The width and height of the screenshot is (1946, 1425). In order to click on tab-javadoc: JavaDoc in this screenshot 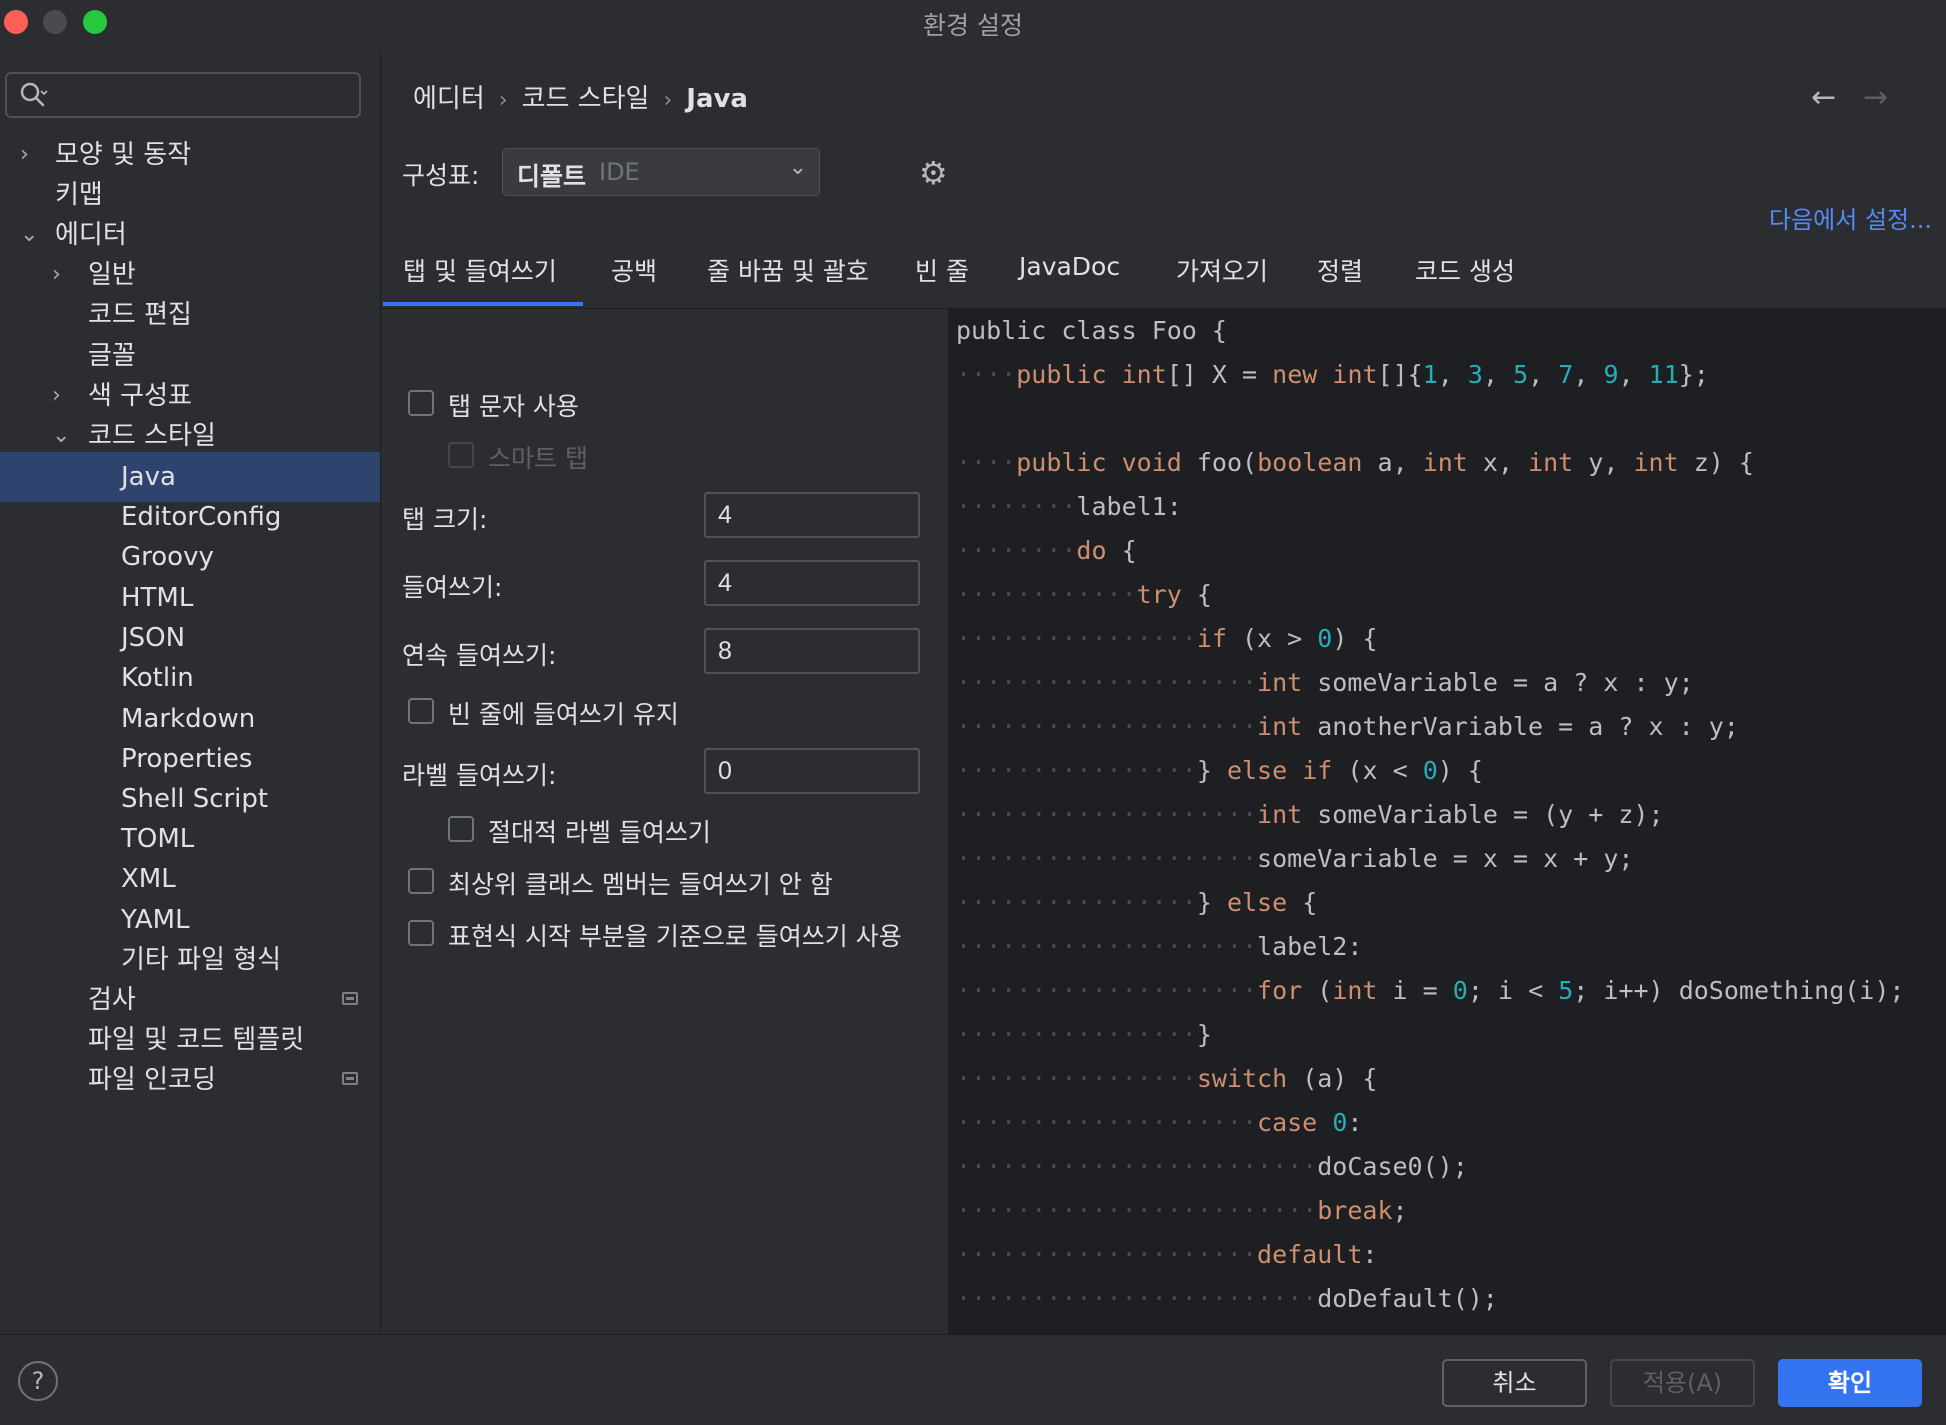, I will do `click(1069, 278)`.